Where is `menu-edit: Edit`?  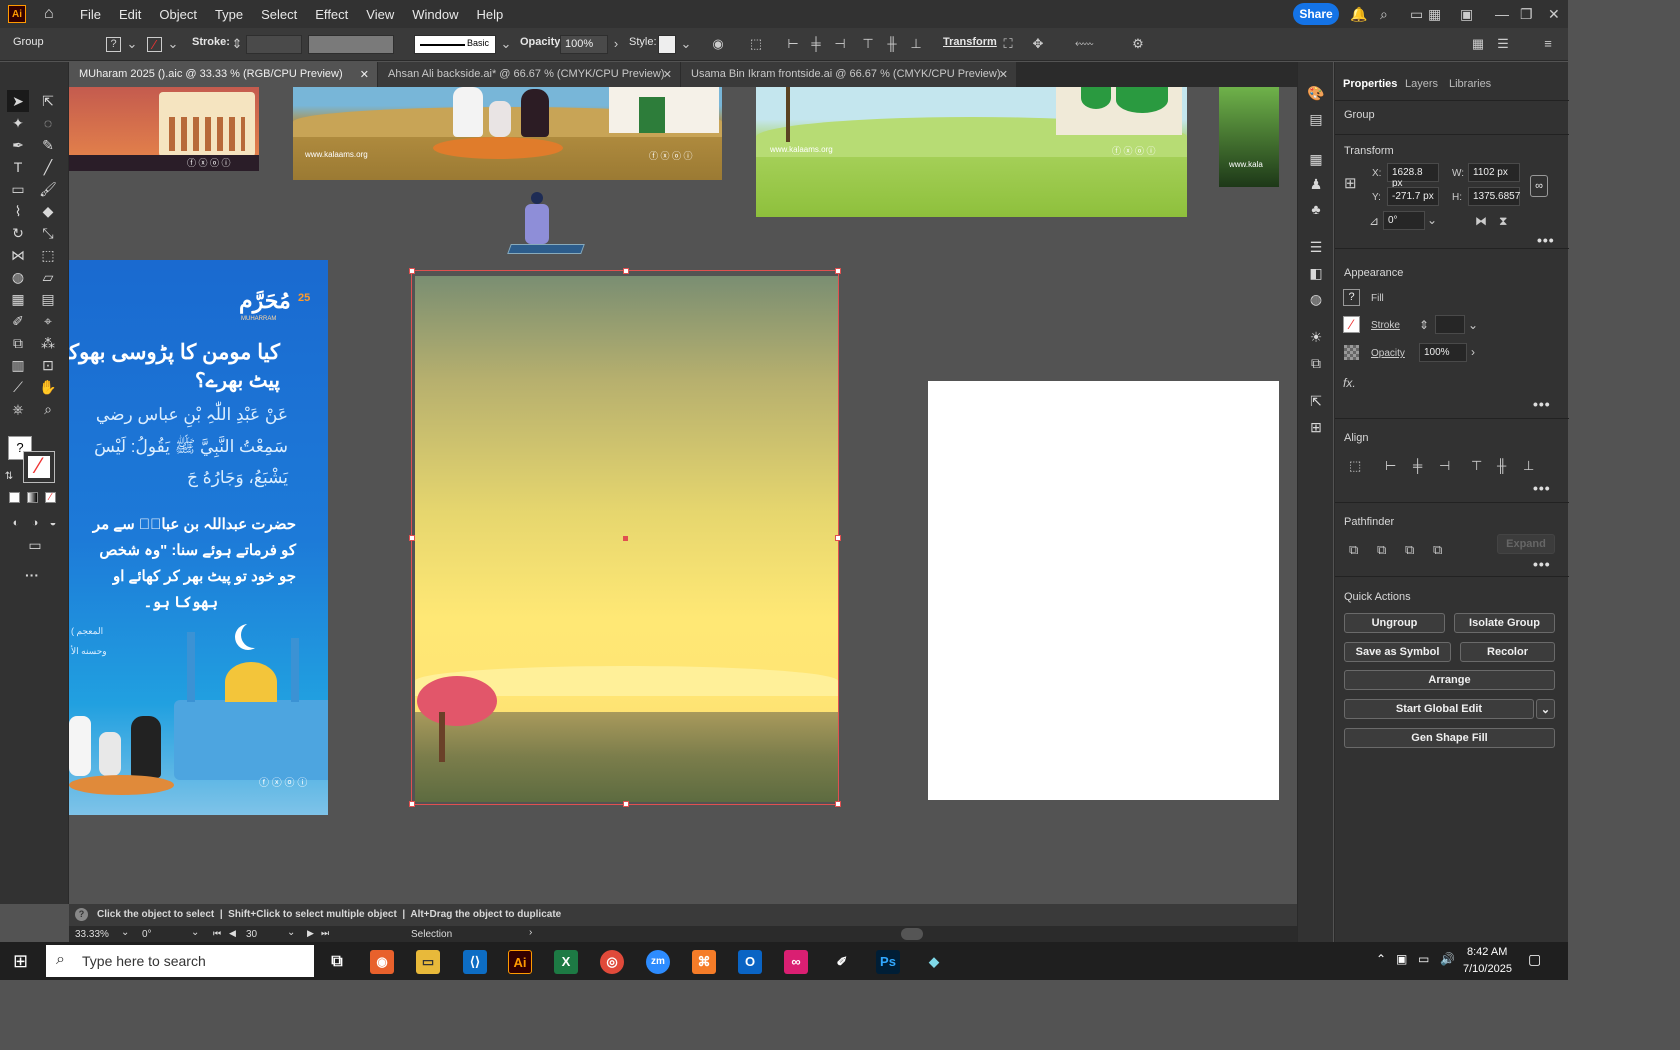 menu-edit: Edit is located at coordinates (130, 14).